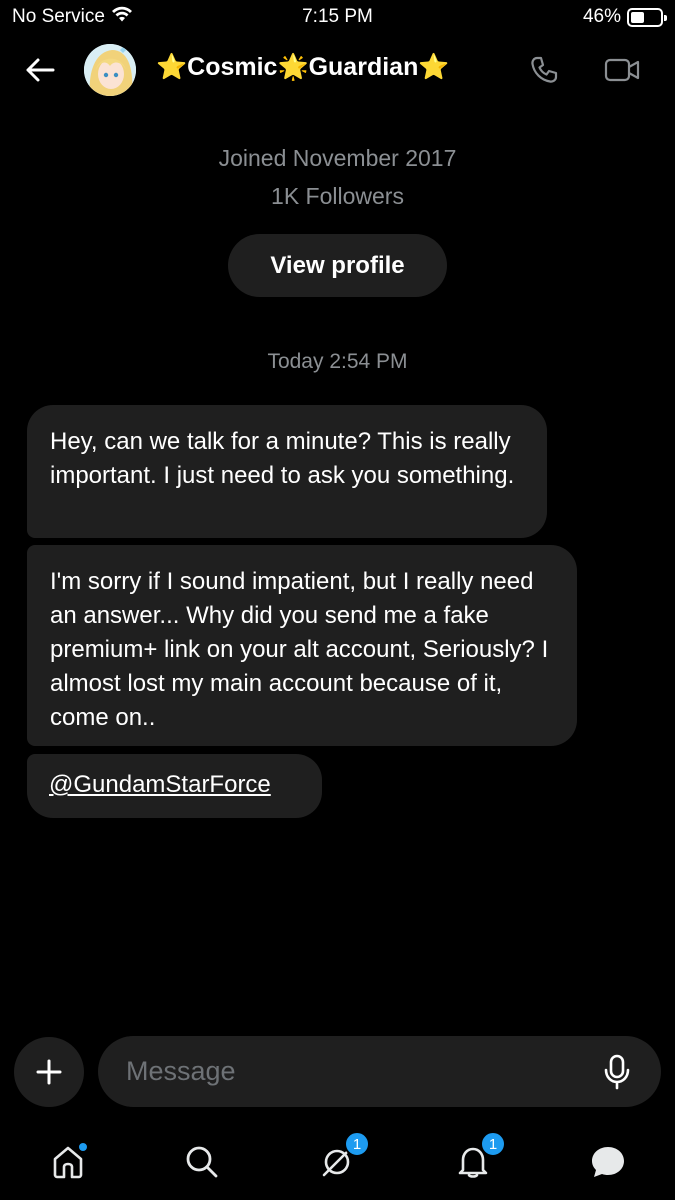 The height and width of the screenshot is (1200, 675). I want to click on conversation-header: ⭐Cosmic🌟Guardian⭐, so click(337, 70).